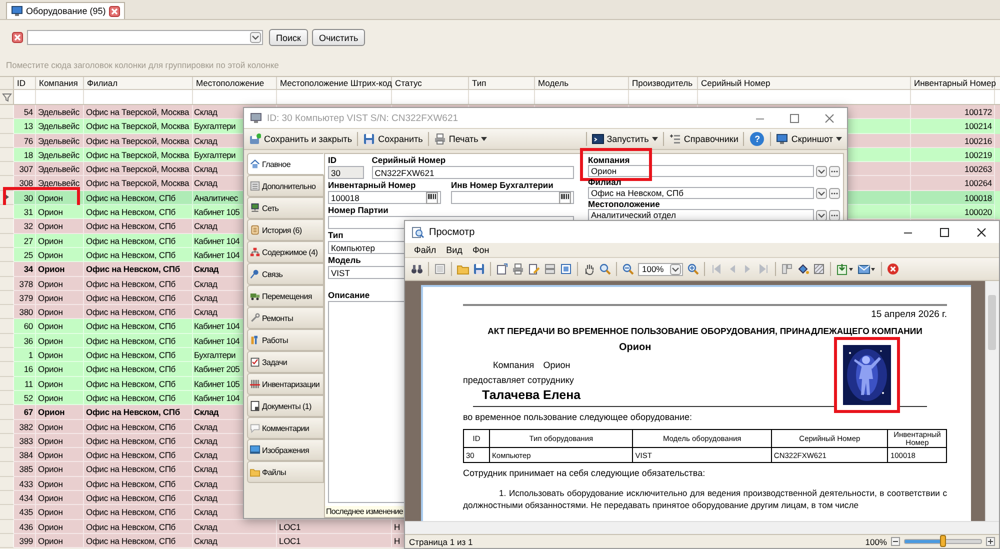  What do you see at coordinates (452, 232) in the screenshot?
I see `window-title: Просмотр` at bounding box center [452, 232].